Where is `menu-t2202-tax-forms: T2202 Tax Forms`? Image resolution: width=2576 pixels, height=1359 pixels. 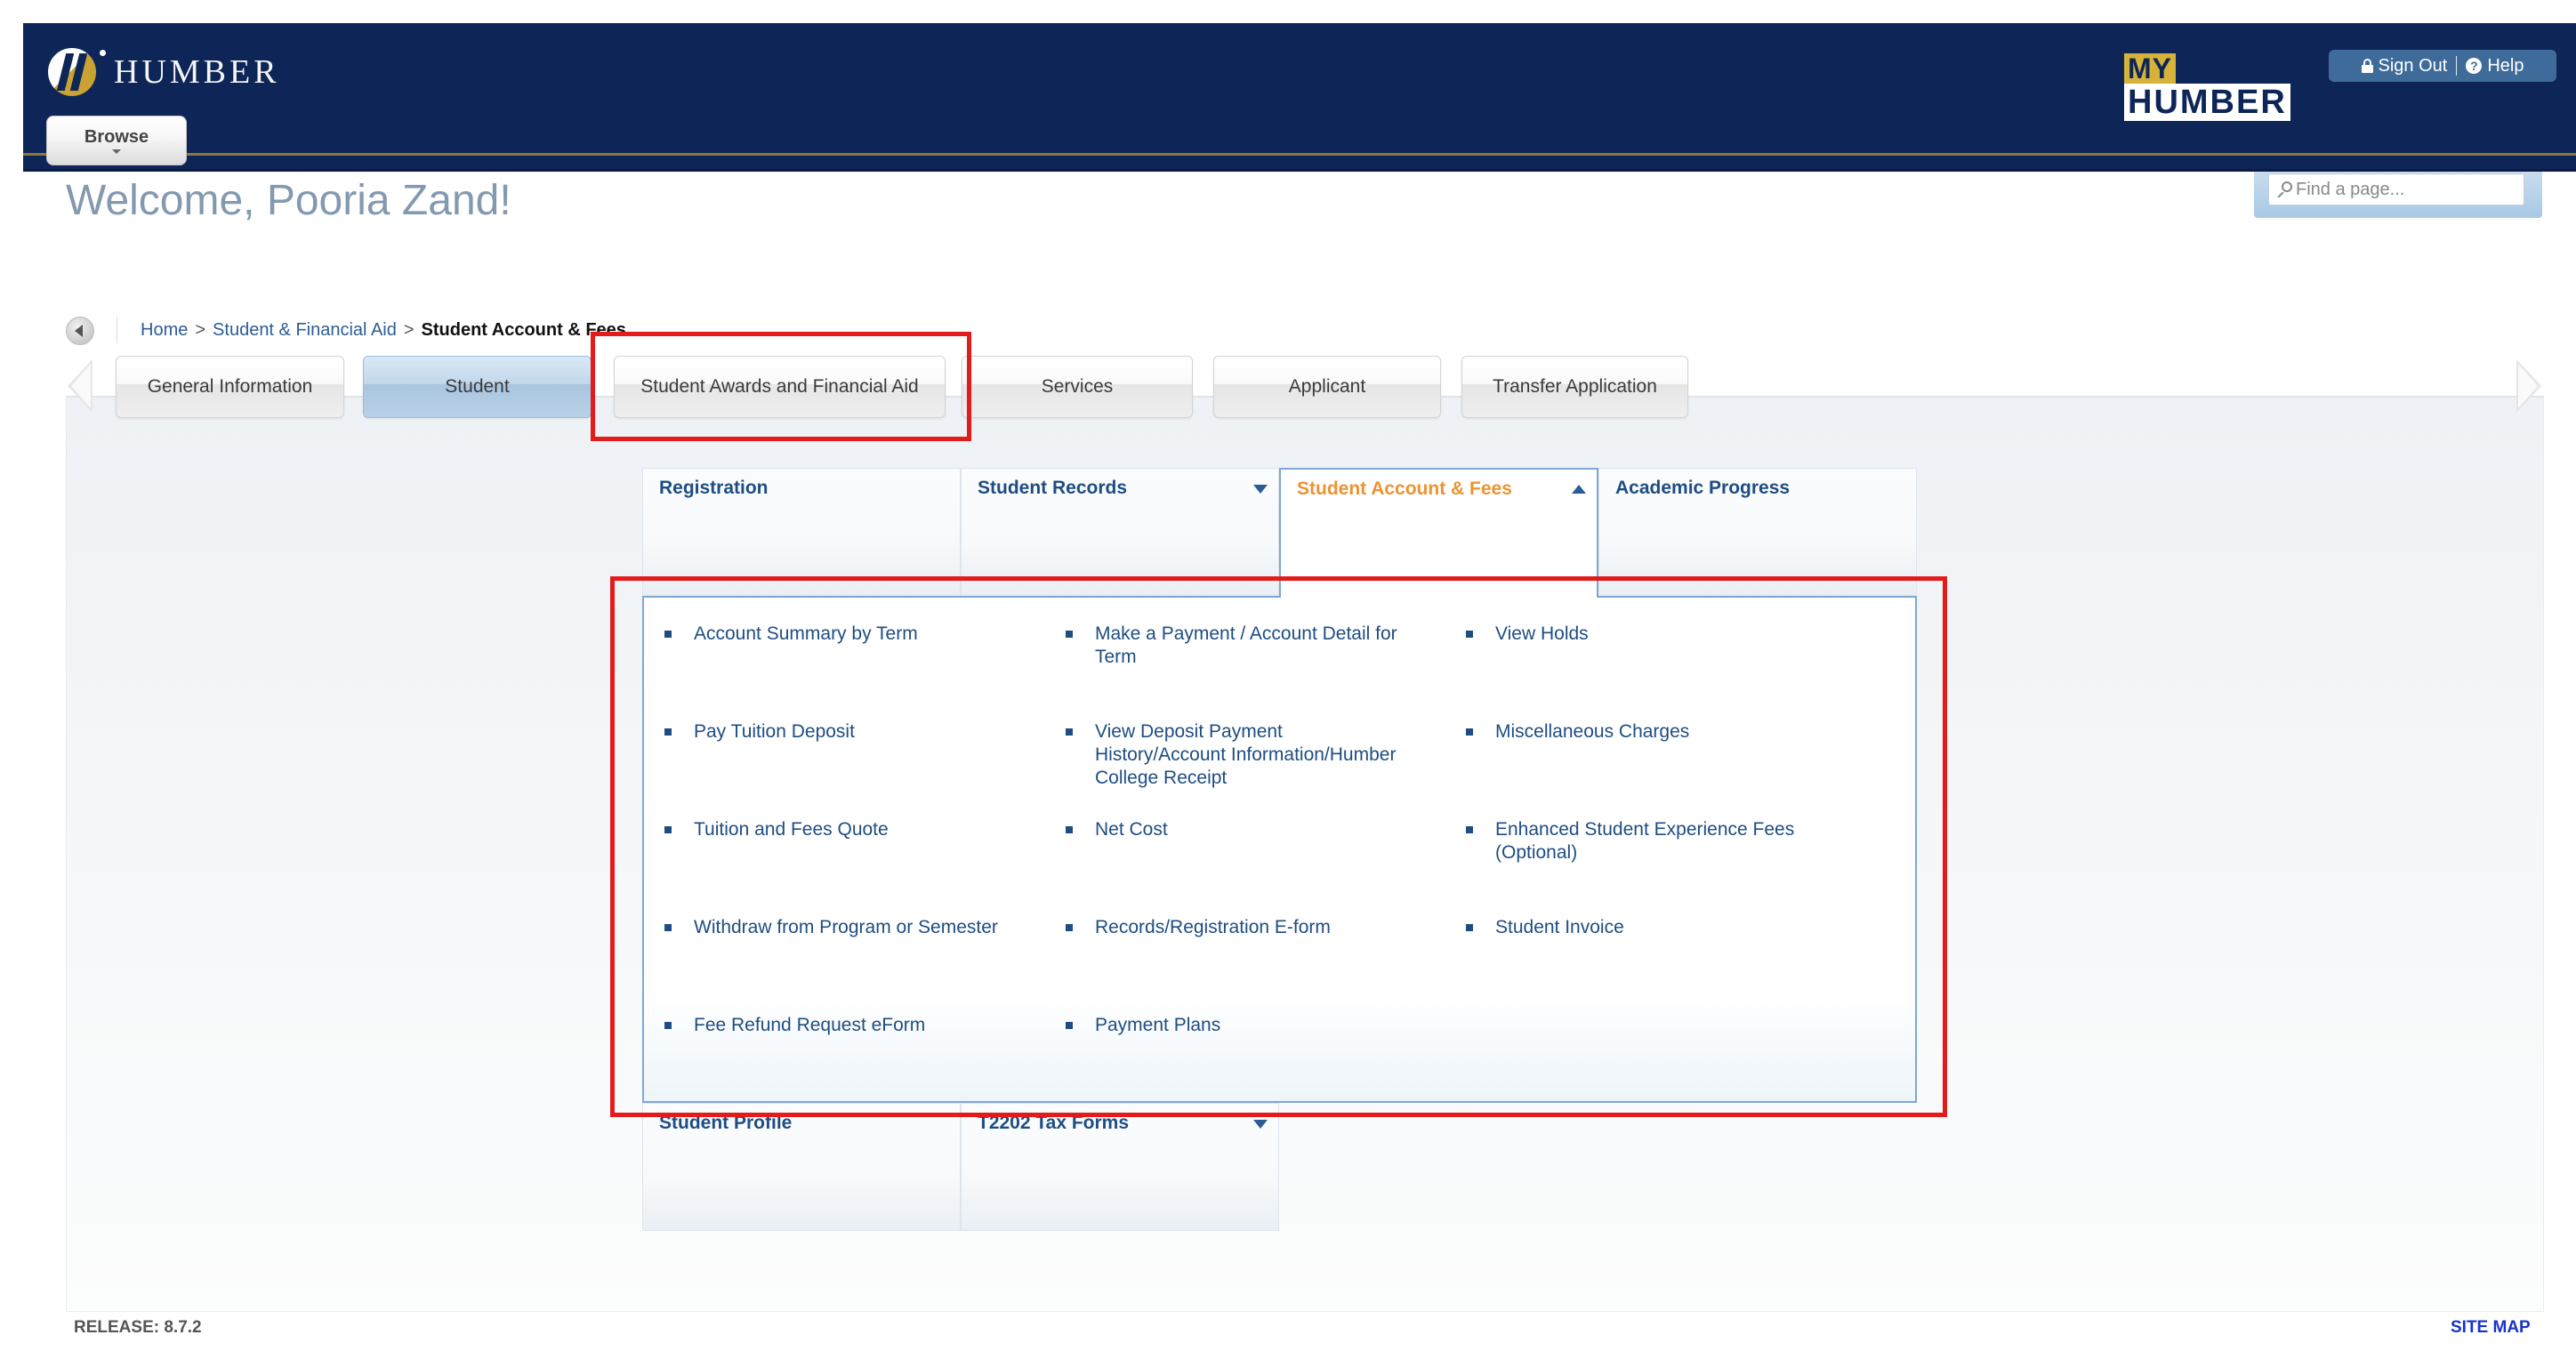
menu-t2202-tax-forms: T2202 Tax Forms is located at coordinates (1120, 1167).